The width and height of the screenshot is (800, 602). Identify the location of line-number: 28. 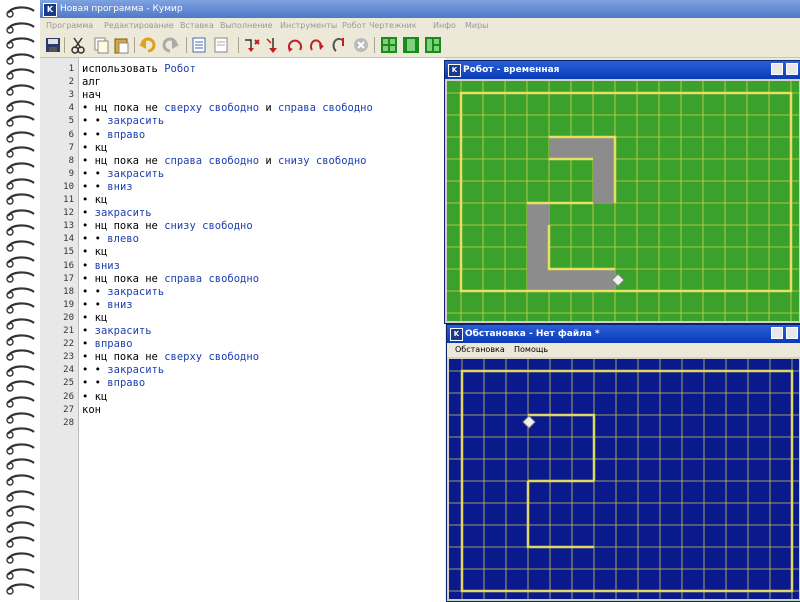
(68, 422).